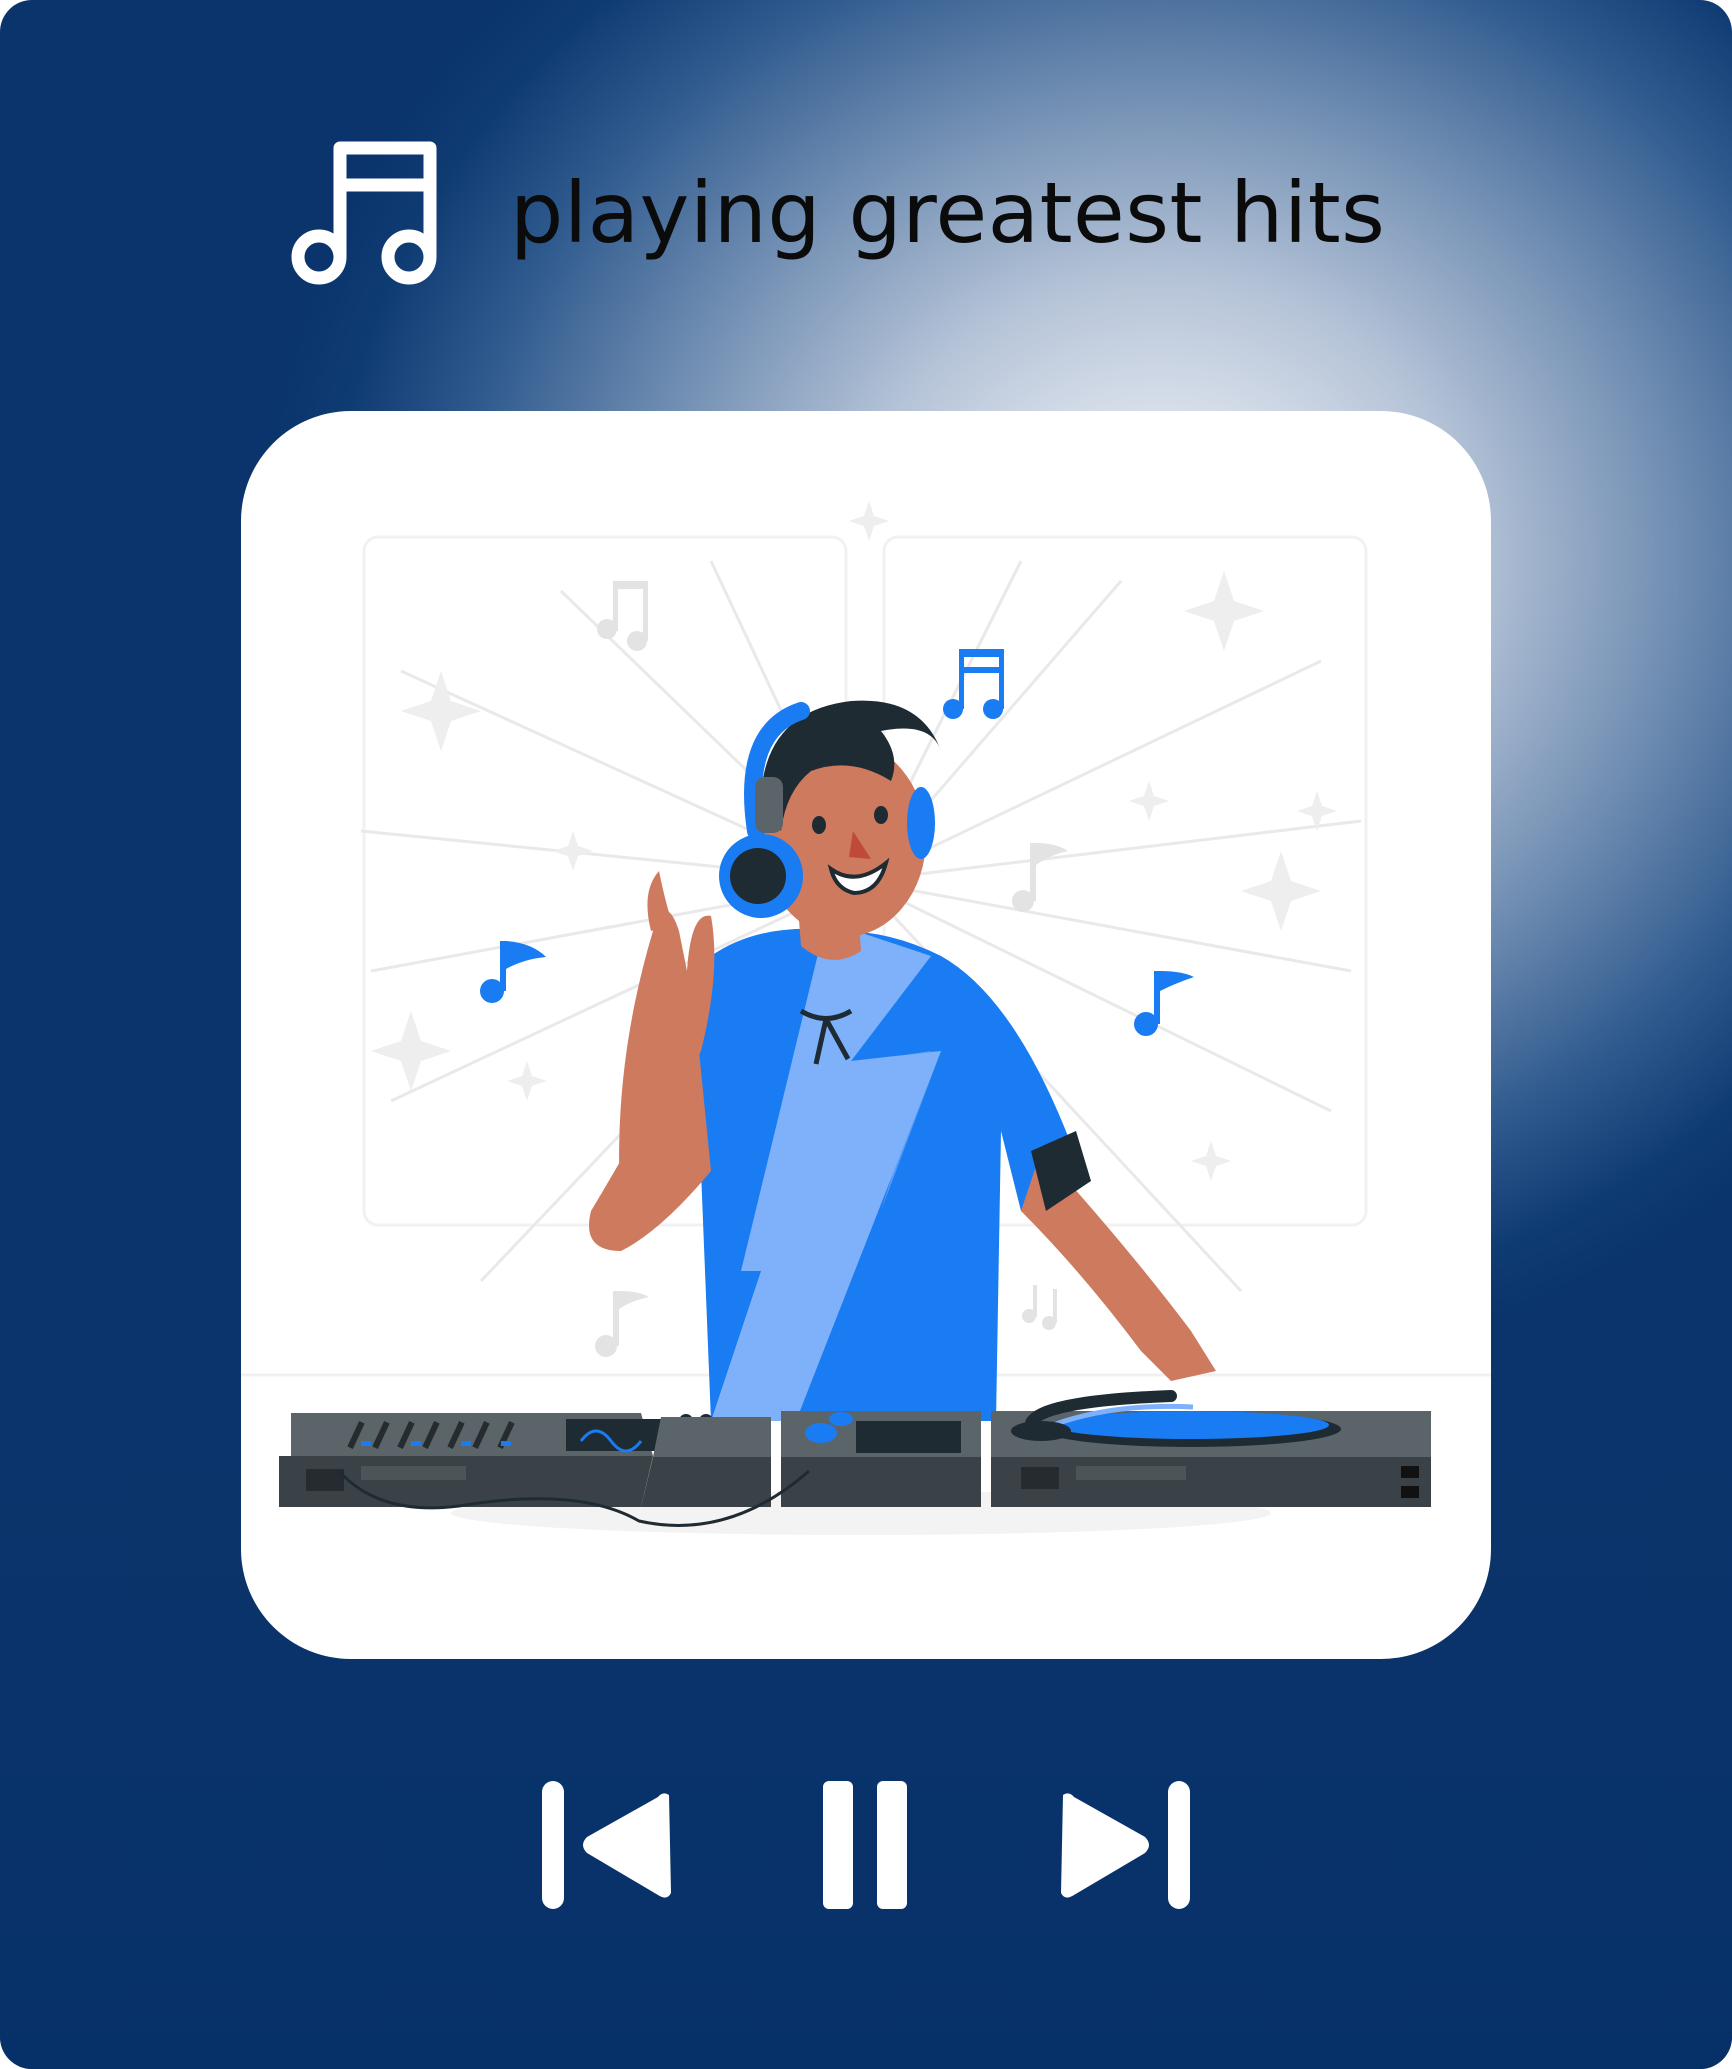  What do you see at coordinates (948, 213) in the screenshot?
I see `now-playing-title: playing greatest hits` at bounding box center [948, 213].